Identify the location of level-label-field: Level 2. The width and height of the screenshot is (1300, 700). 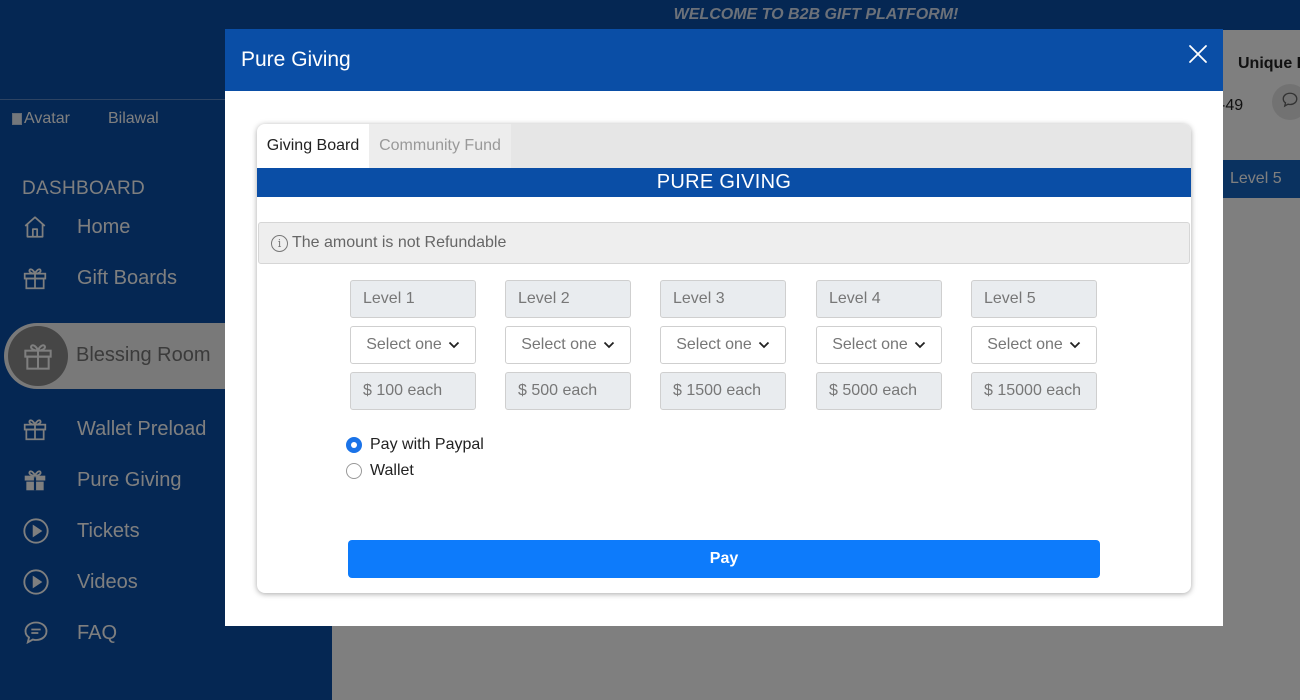
(568, 299).